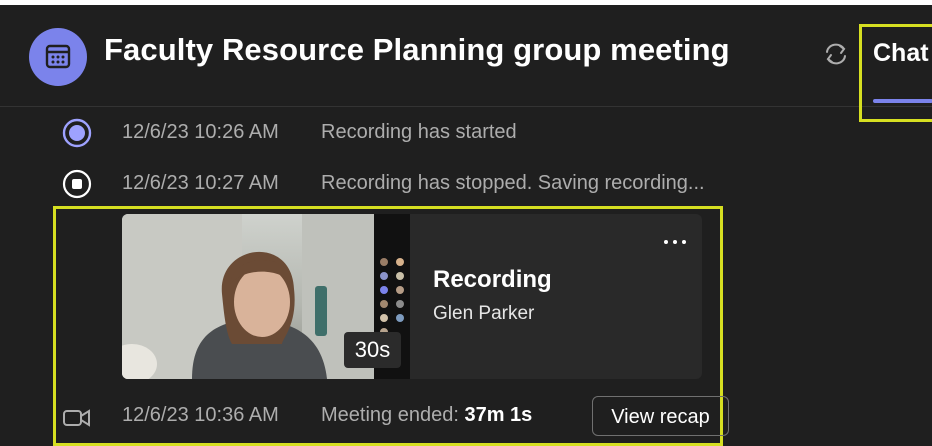 Image resolution: width=932 pixels, height=446 pixels. Describe the element at coordinates (390, 415) in the screenshot. I see `meeting-ended-label: Meeting ended:` at that location.